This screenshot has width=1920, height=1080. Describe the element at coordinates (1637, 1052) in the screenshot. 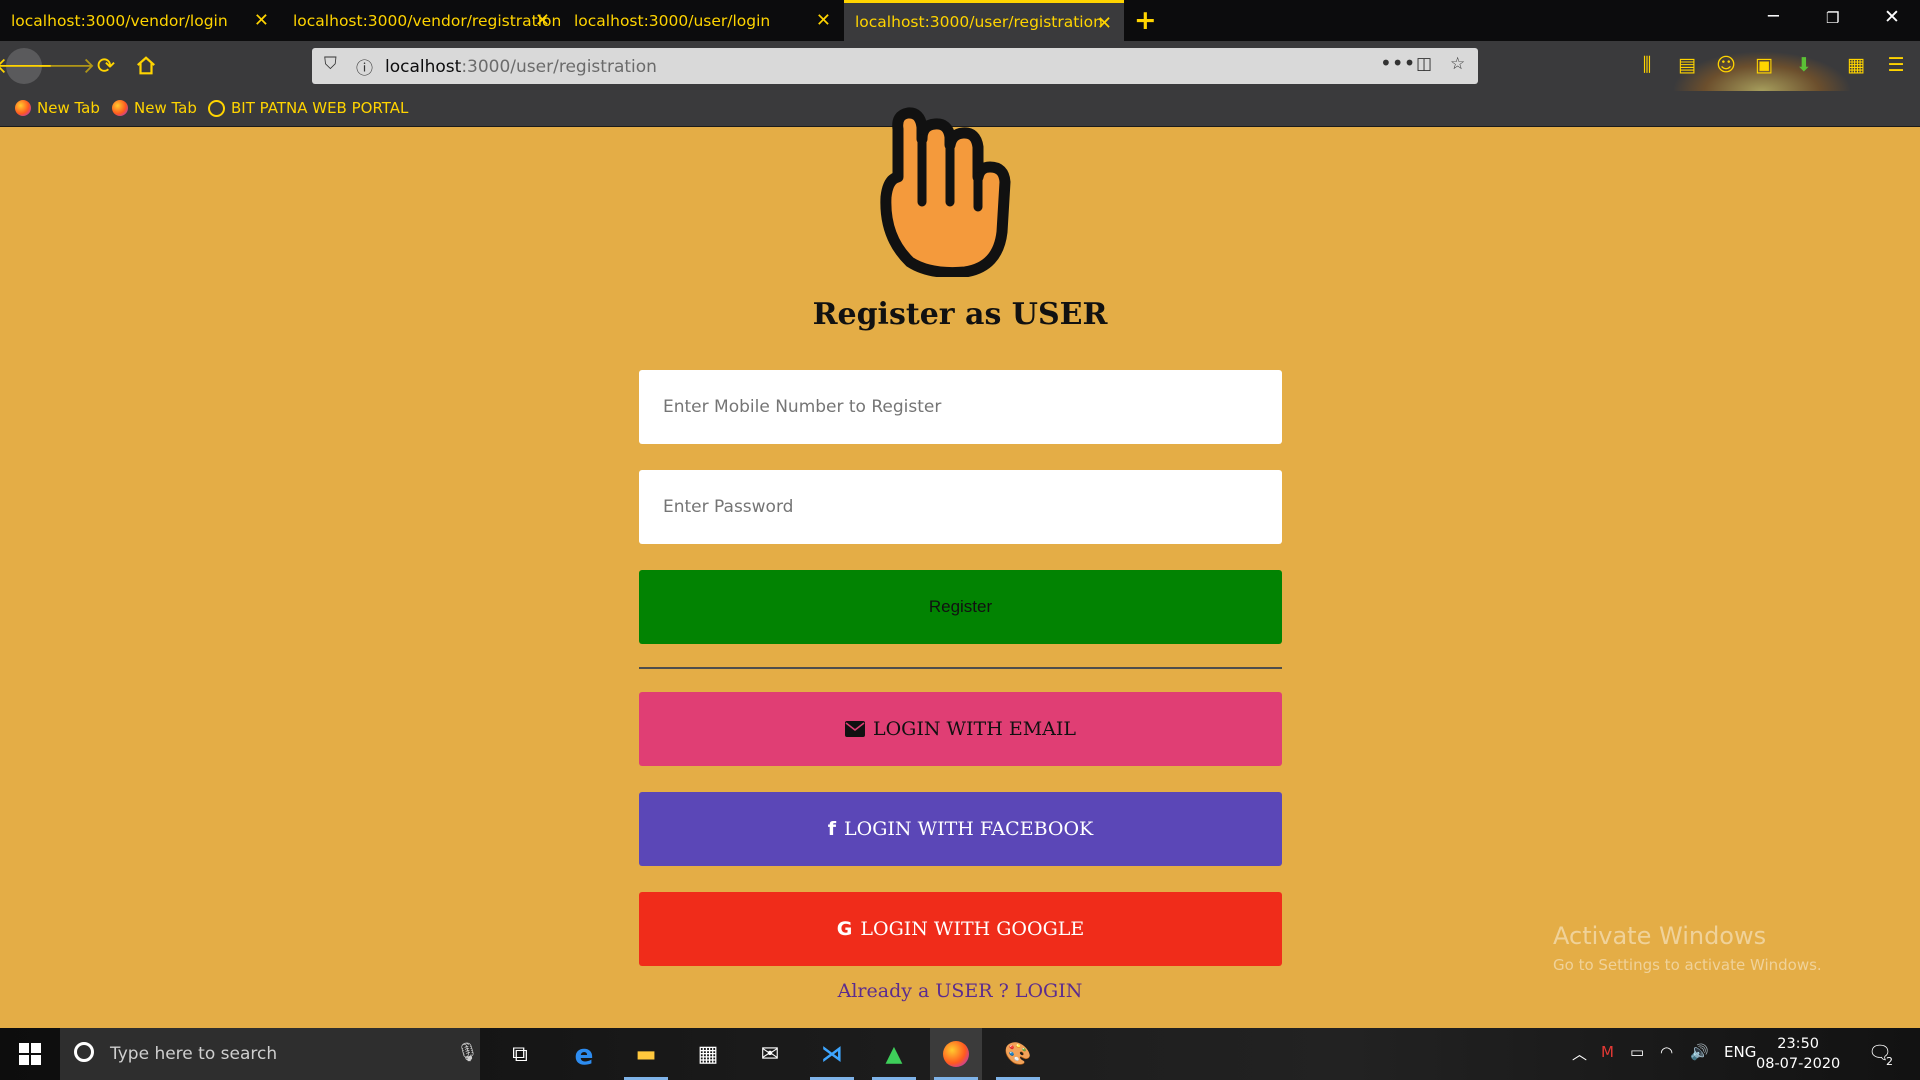

I see `battery-icon: ▭` at that location.